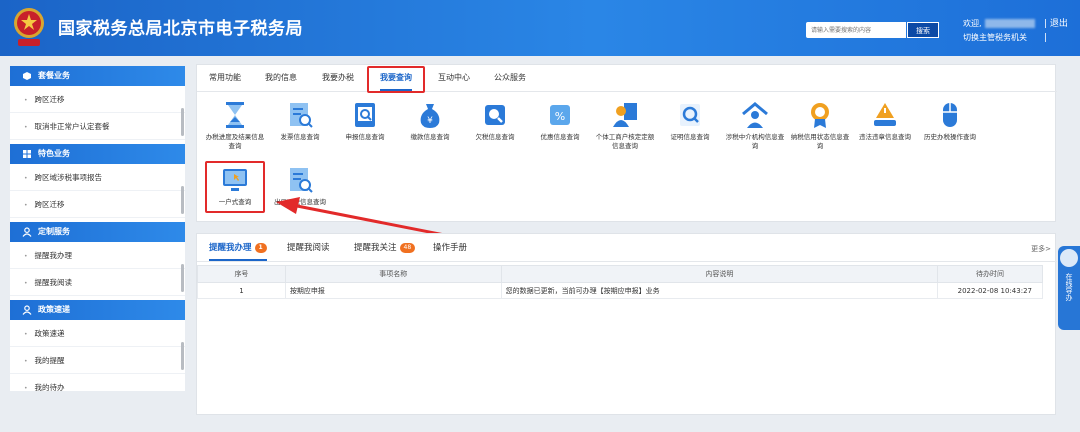 The image size is (1080, 432). I want to click on tab-public-service: 公众服务, so click(510, 78).